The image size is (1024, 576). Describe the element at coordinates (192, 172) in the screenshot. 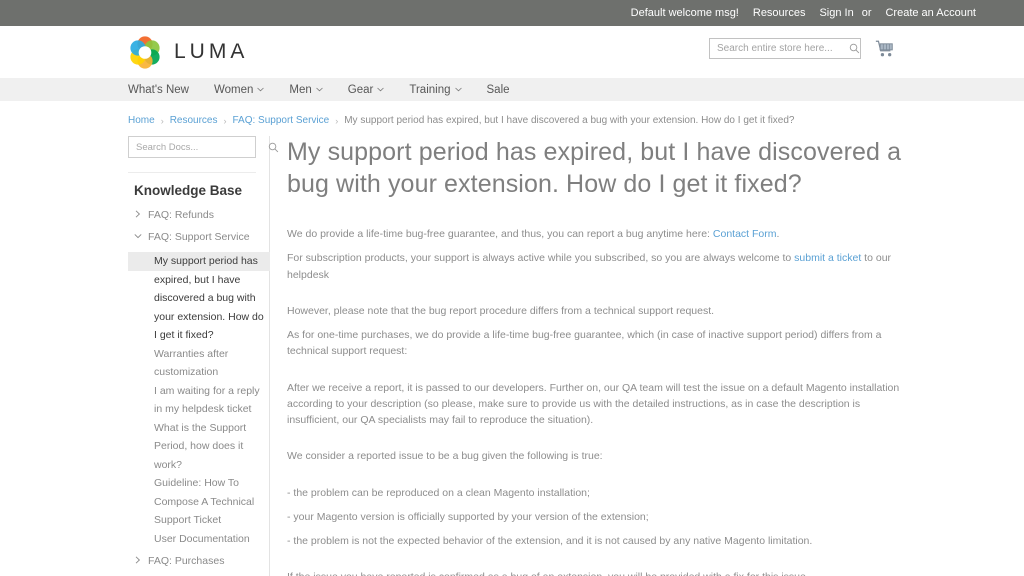

I see `sidebar-divider` at that location.